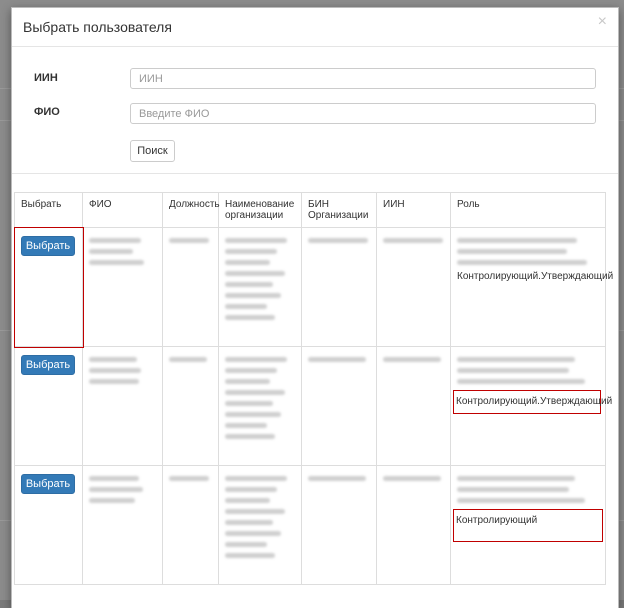  What do you see at coordinates (339, 210) in the screenshot?
I see `column-header-bin: БИН Организации` at bounding box center [339, 210].